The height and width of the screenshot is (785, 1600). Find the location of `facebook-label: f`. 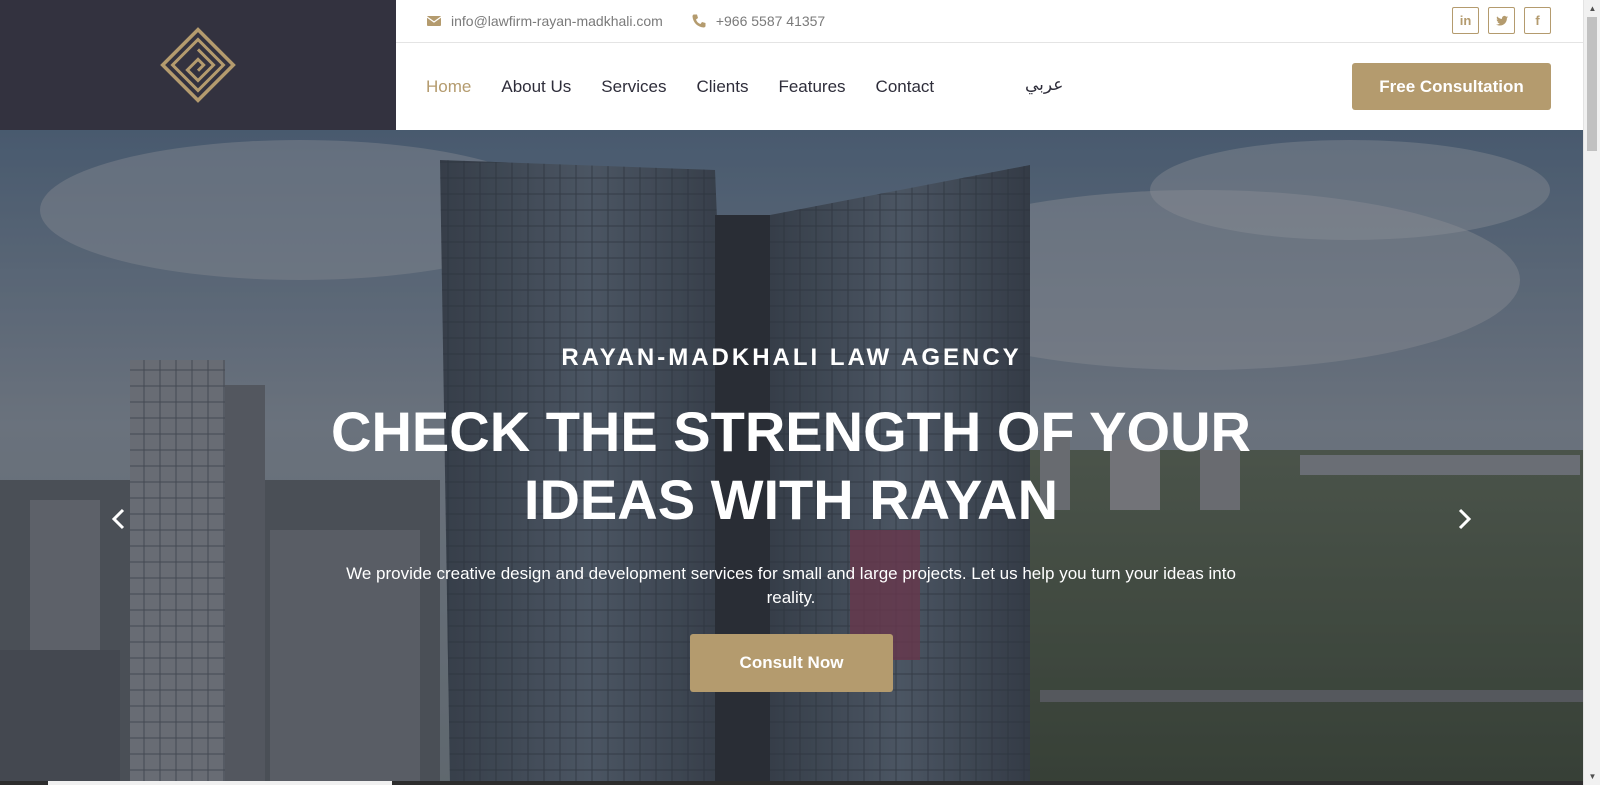

facebook-label: f is located at coordinates (1537, 20).